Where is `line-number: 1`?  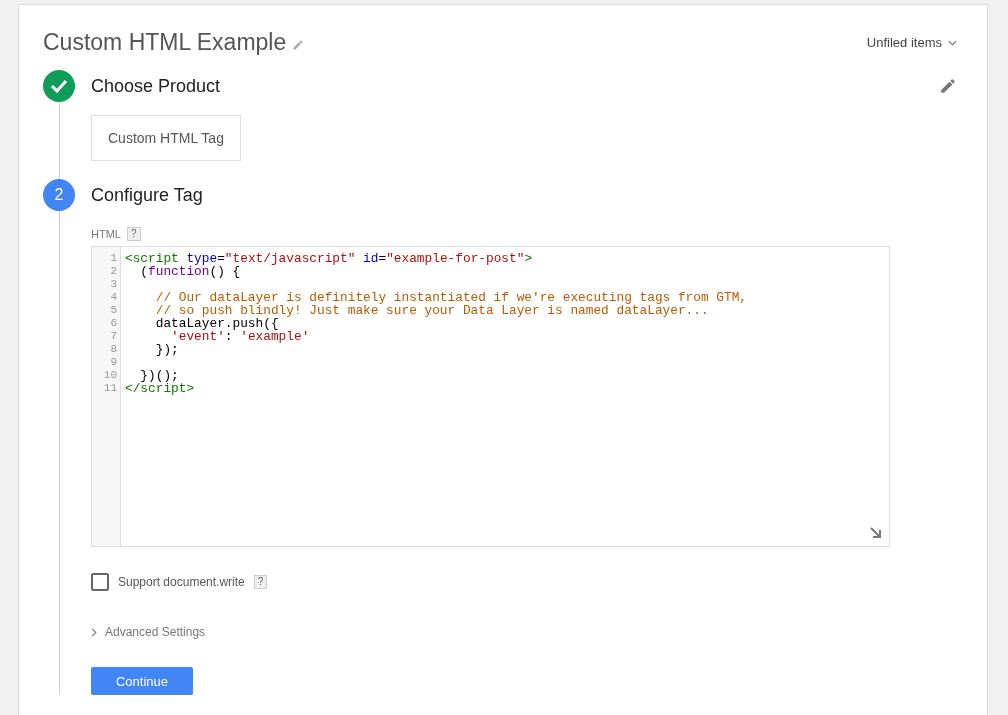
line-number: 1 is located at coordinates (113, 258).